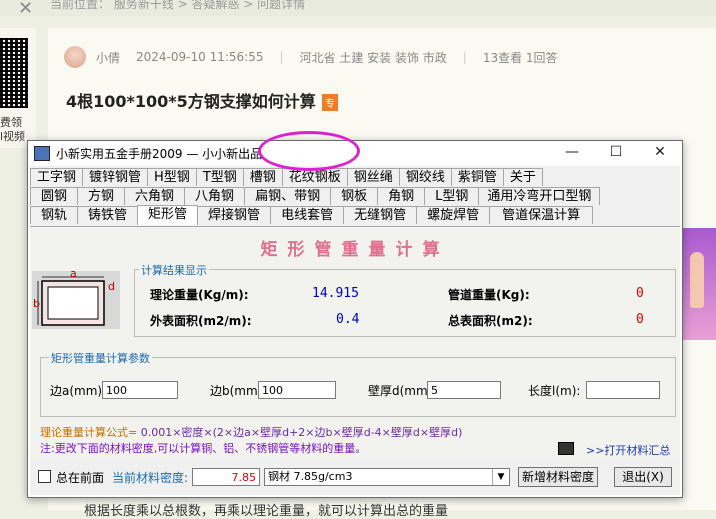 This screenshot has width=716, height=519. What do you see at coordinates (554, 391) in the screenshot?
I see `length-label: 长度l(m):` at bounding box center [554, 391].